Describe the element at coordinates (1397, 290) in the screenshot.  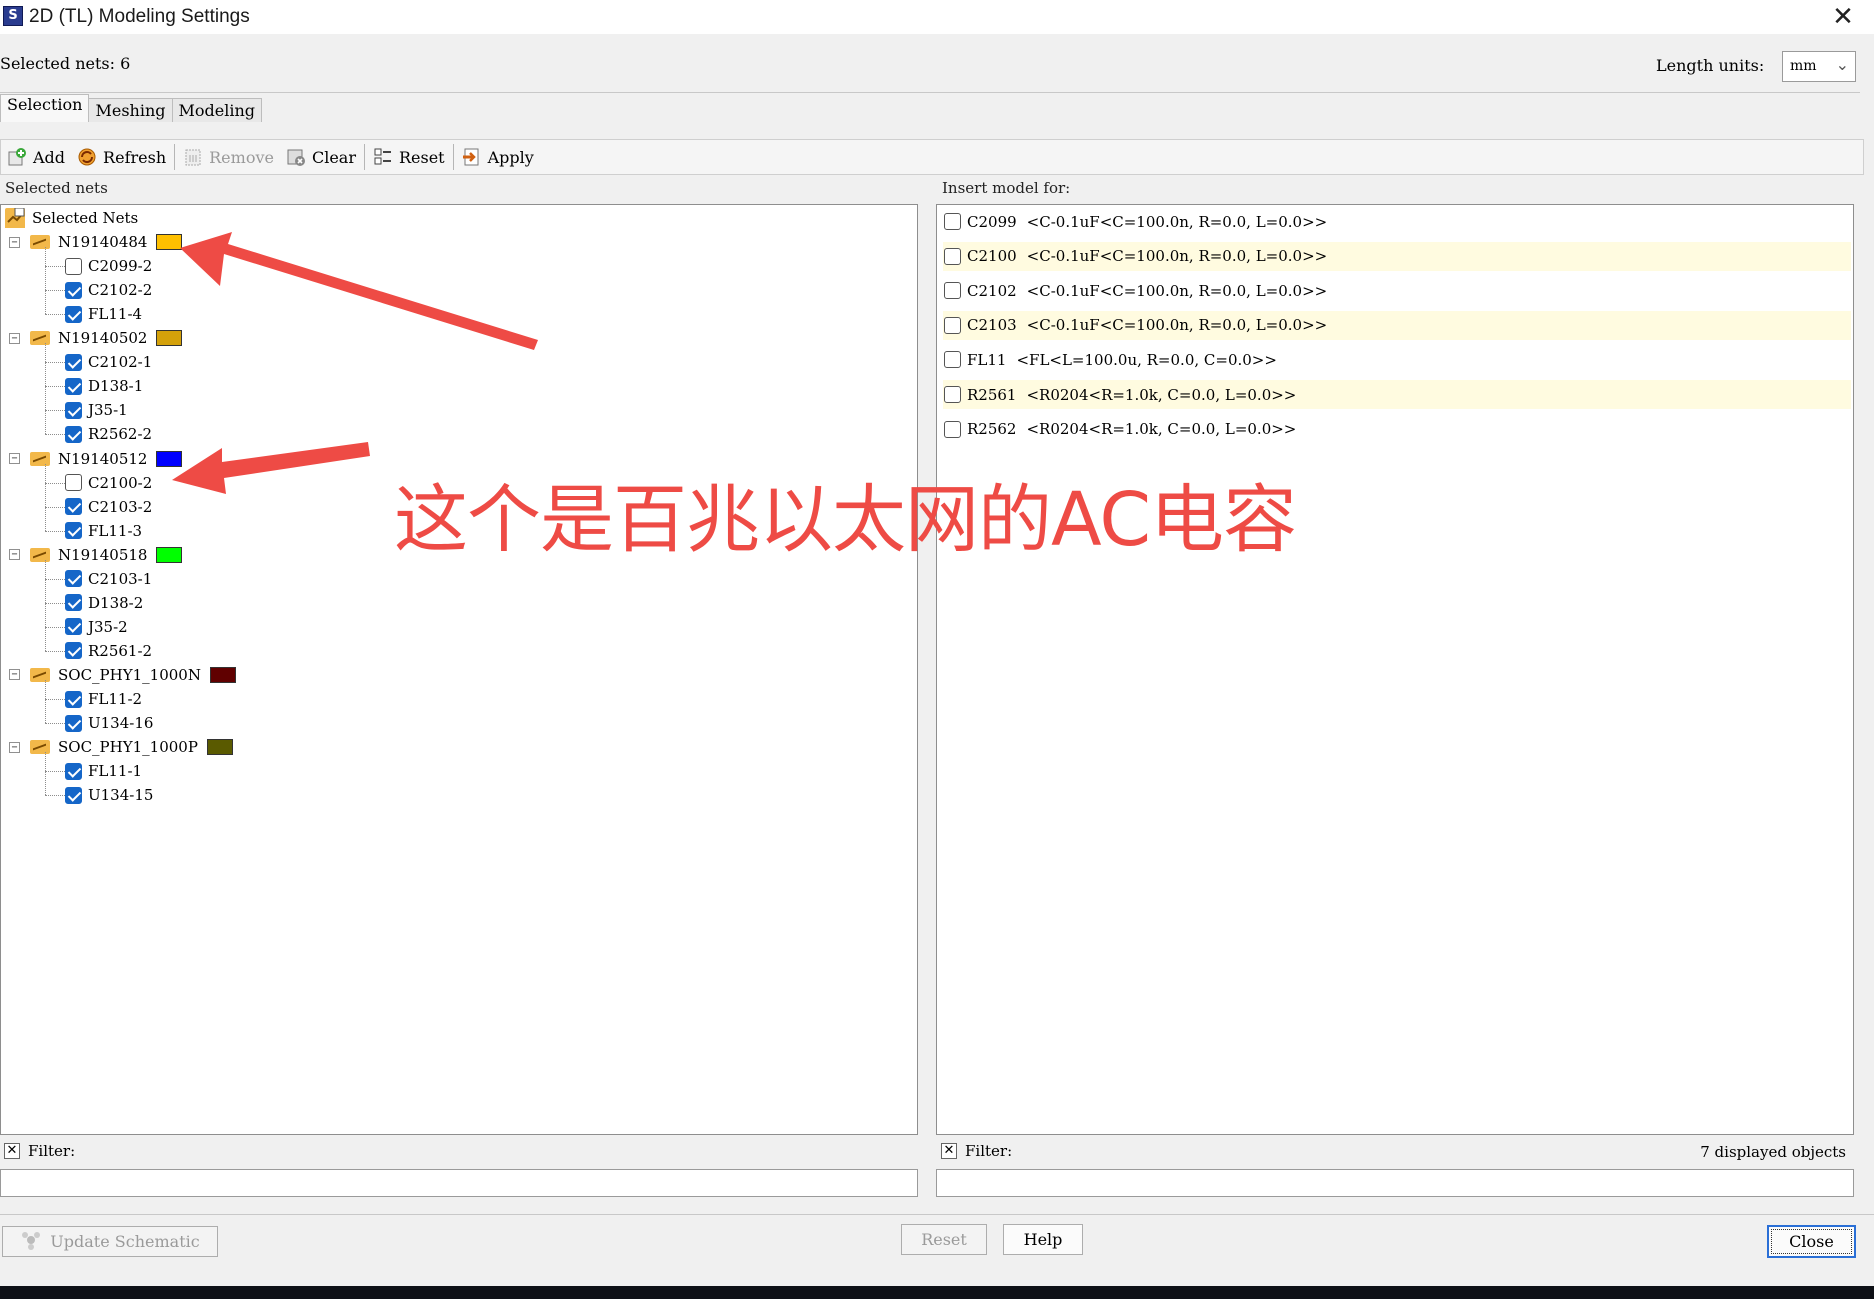
I see `model-row: C2102 <C-0.1uF<C=100.0n, R=0.0, L=0.0>>` at that location.